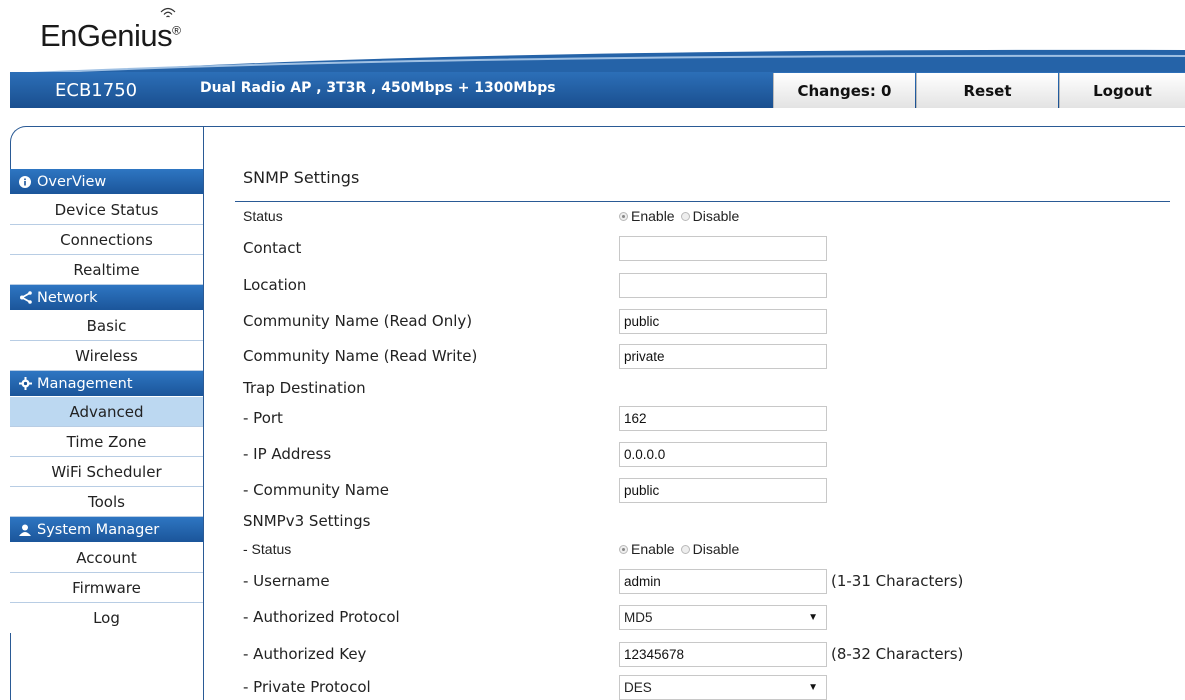 The image size is (1185, 700). I want to click on brand-reg: ®, so click(176, 30).